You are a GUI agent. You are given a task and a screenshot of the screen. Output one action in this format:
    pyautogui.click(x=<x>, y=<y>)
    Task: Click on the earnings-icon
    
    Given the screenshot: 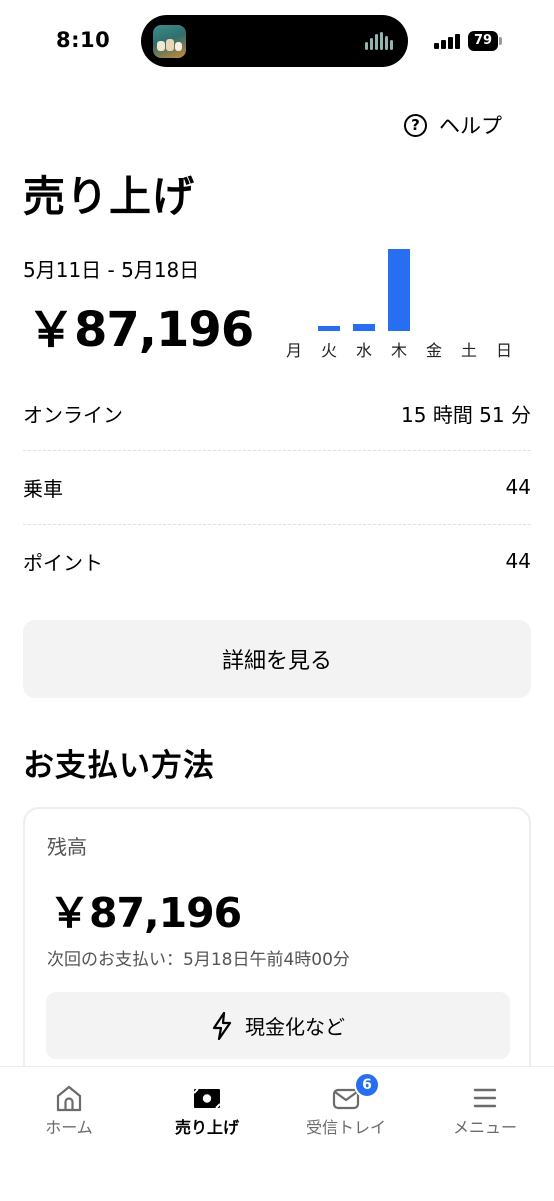 What is the action you would take?
    pyautogui.click(x=207, y=1098)
    